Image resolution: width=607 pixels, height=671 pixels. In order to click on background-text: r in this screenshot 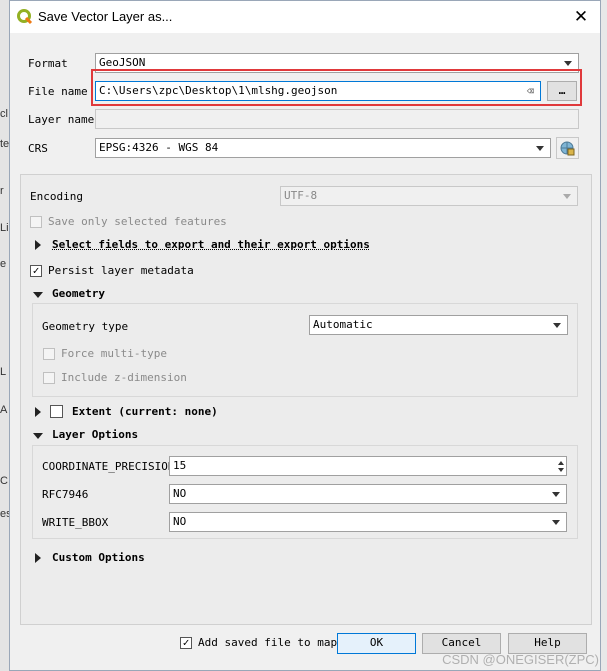, I will do `click(2, 191)`.